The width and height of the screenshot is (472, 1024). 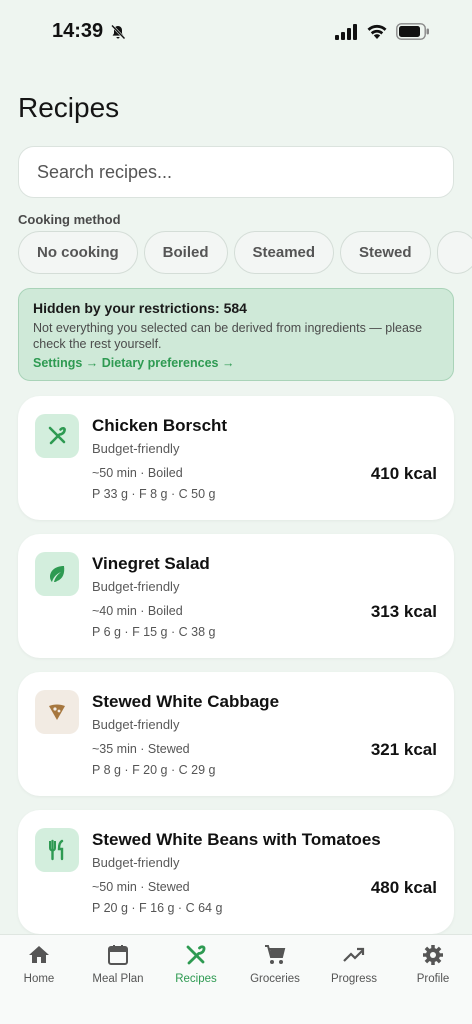 What do you see at coordinates (354, 979) in the screenshot?
I see `tab-label: Progress` at bounding box center [354, 979].